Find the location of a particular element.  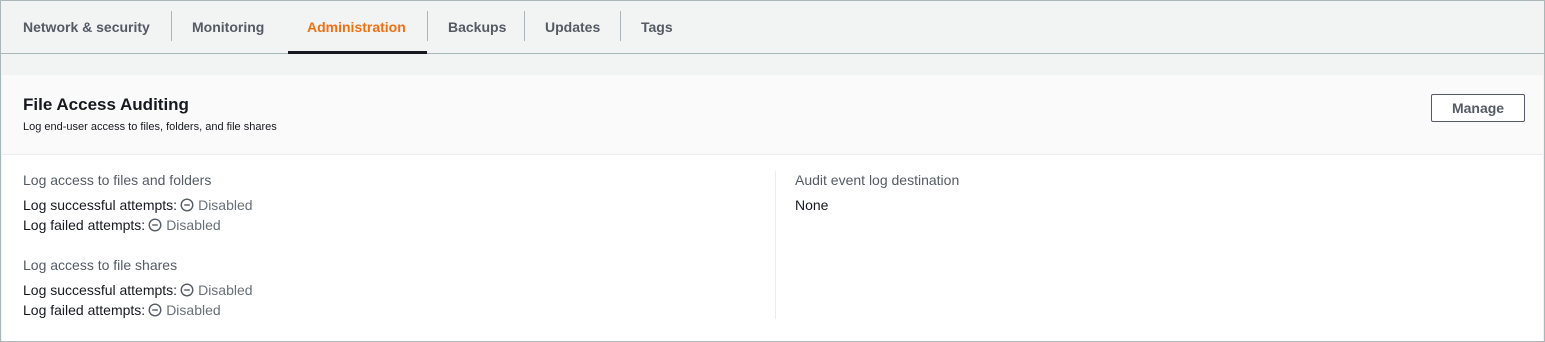

file-shares-successful-row: Log successful attempts: Disabled is located at coordinates (138, 290).